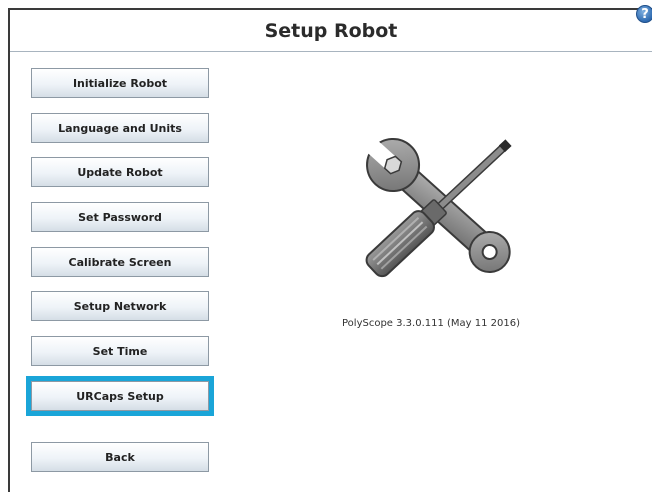  I want to click on urcaps-setup-button: URCaps Setup, so click(120, 396).